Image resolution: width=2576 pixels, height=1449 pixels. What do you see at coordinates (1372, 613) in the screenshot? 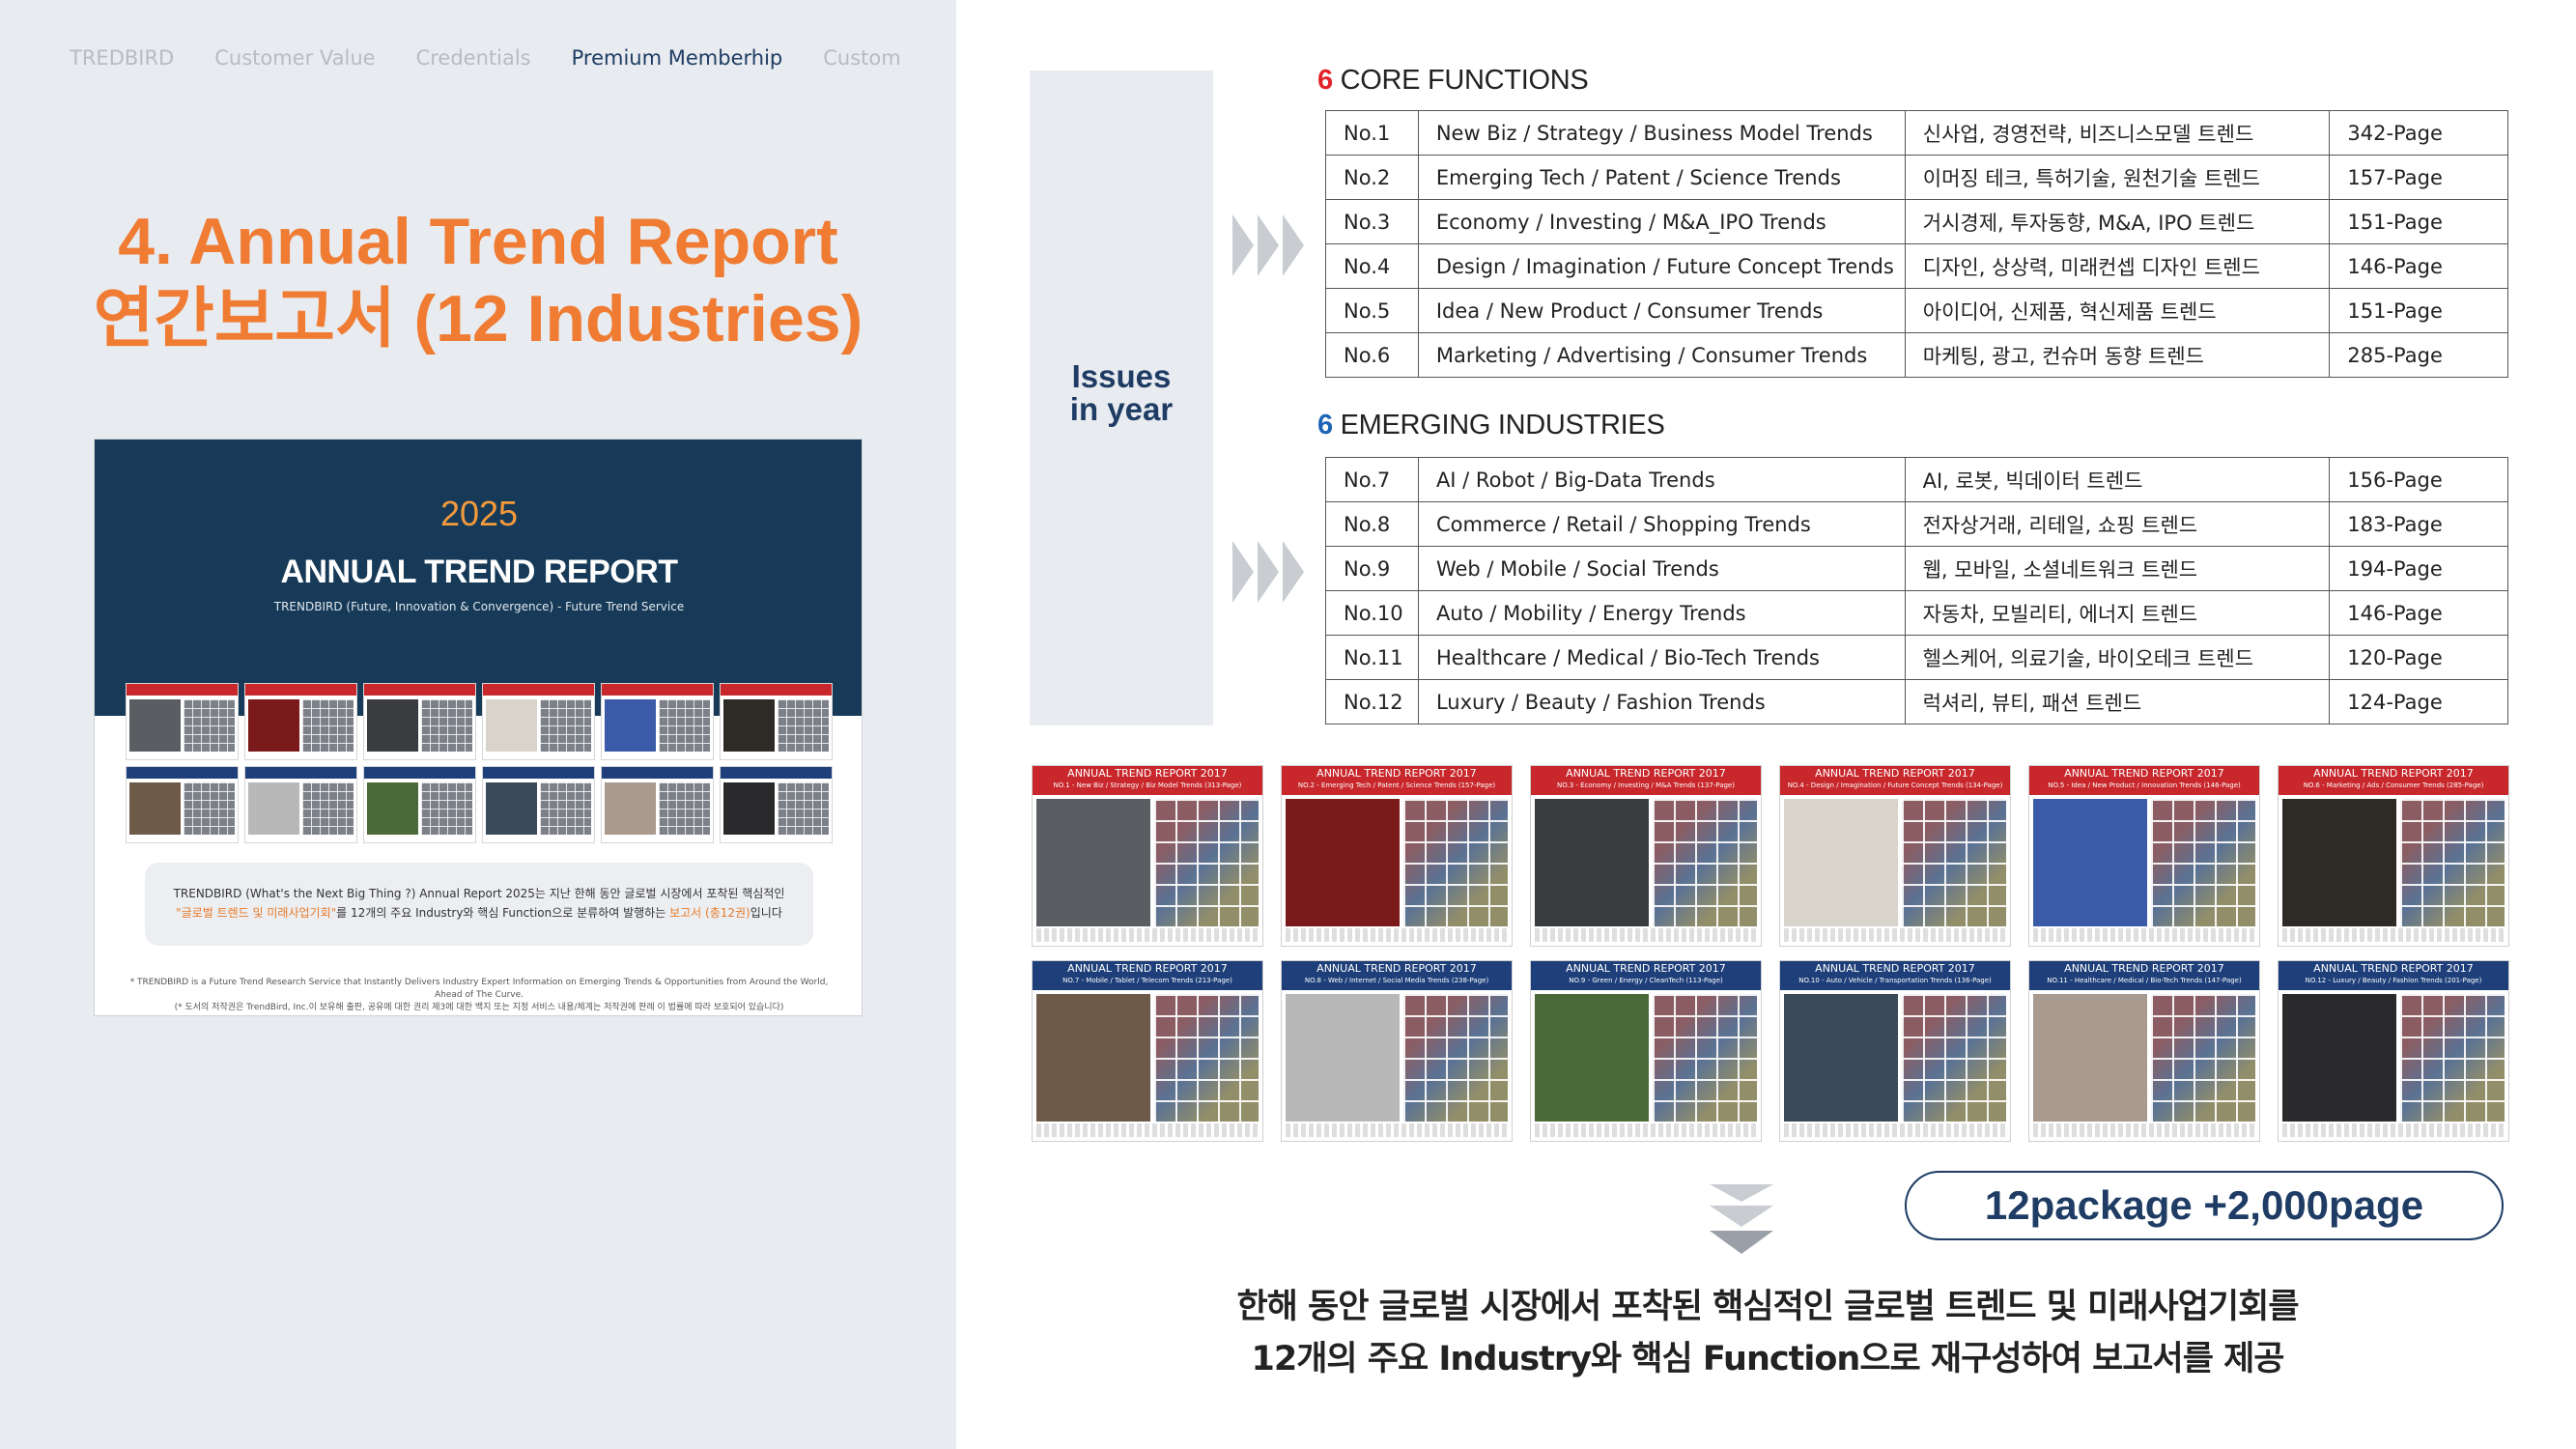
I see `report-number: No.10` at bounding box center [1372, 613].